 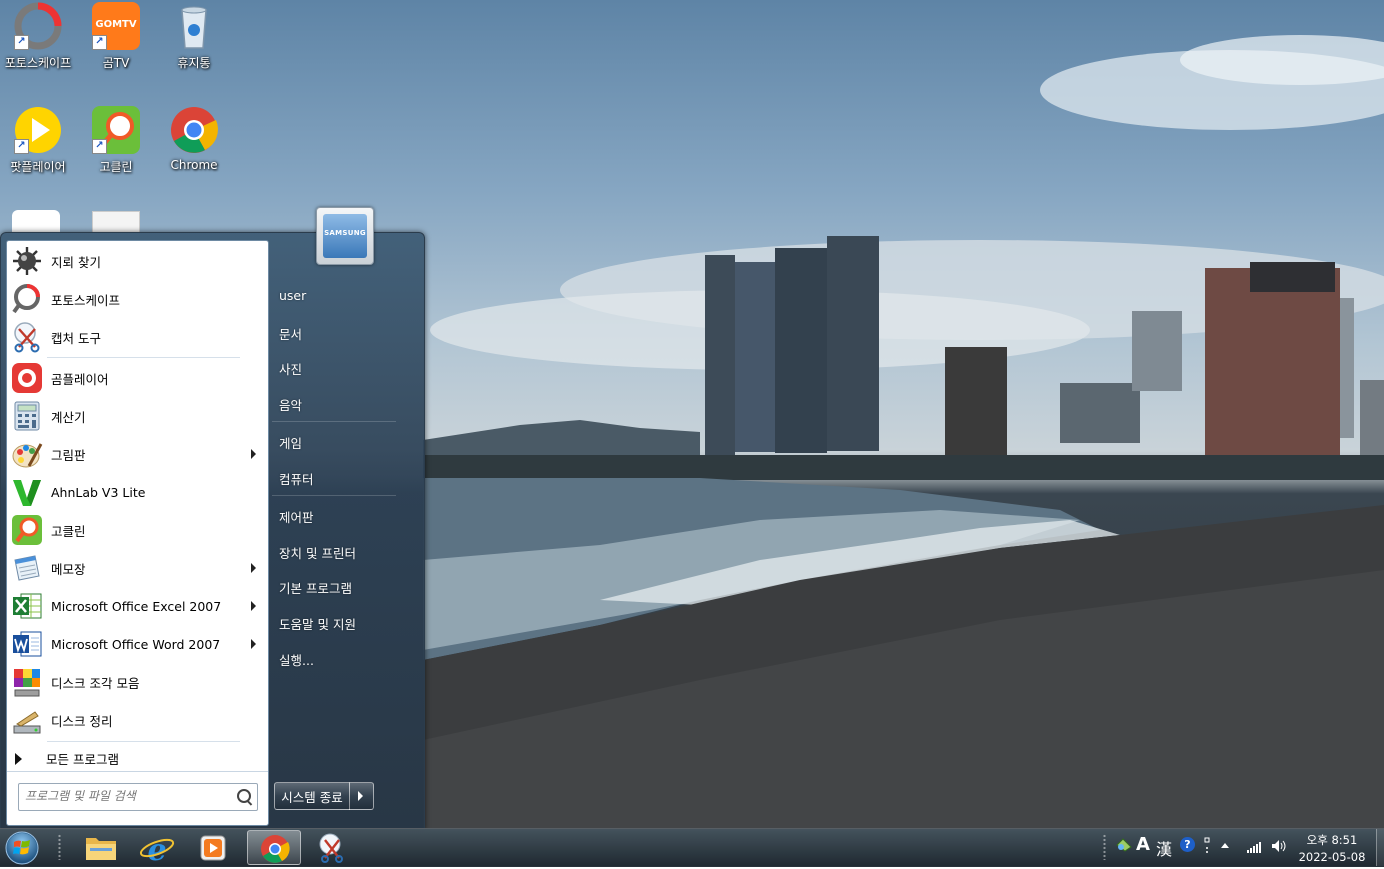 What do you see at coordinates (137, 378) in the screenshot?
I see `program-item-gomplayer: 곰플레이어` at bounding box center [137, 378].